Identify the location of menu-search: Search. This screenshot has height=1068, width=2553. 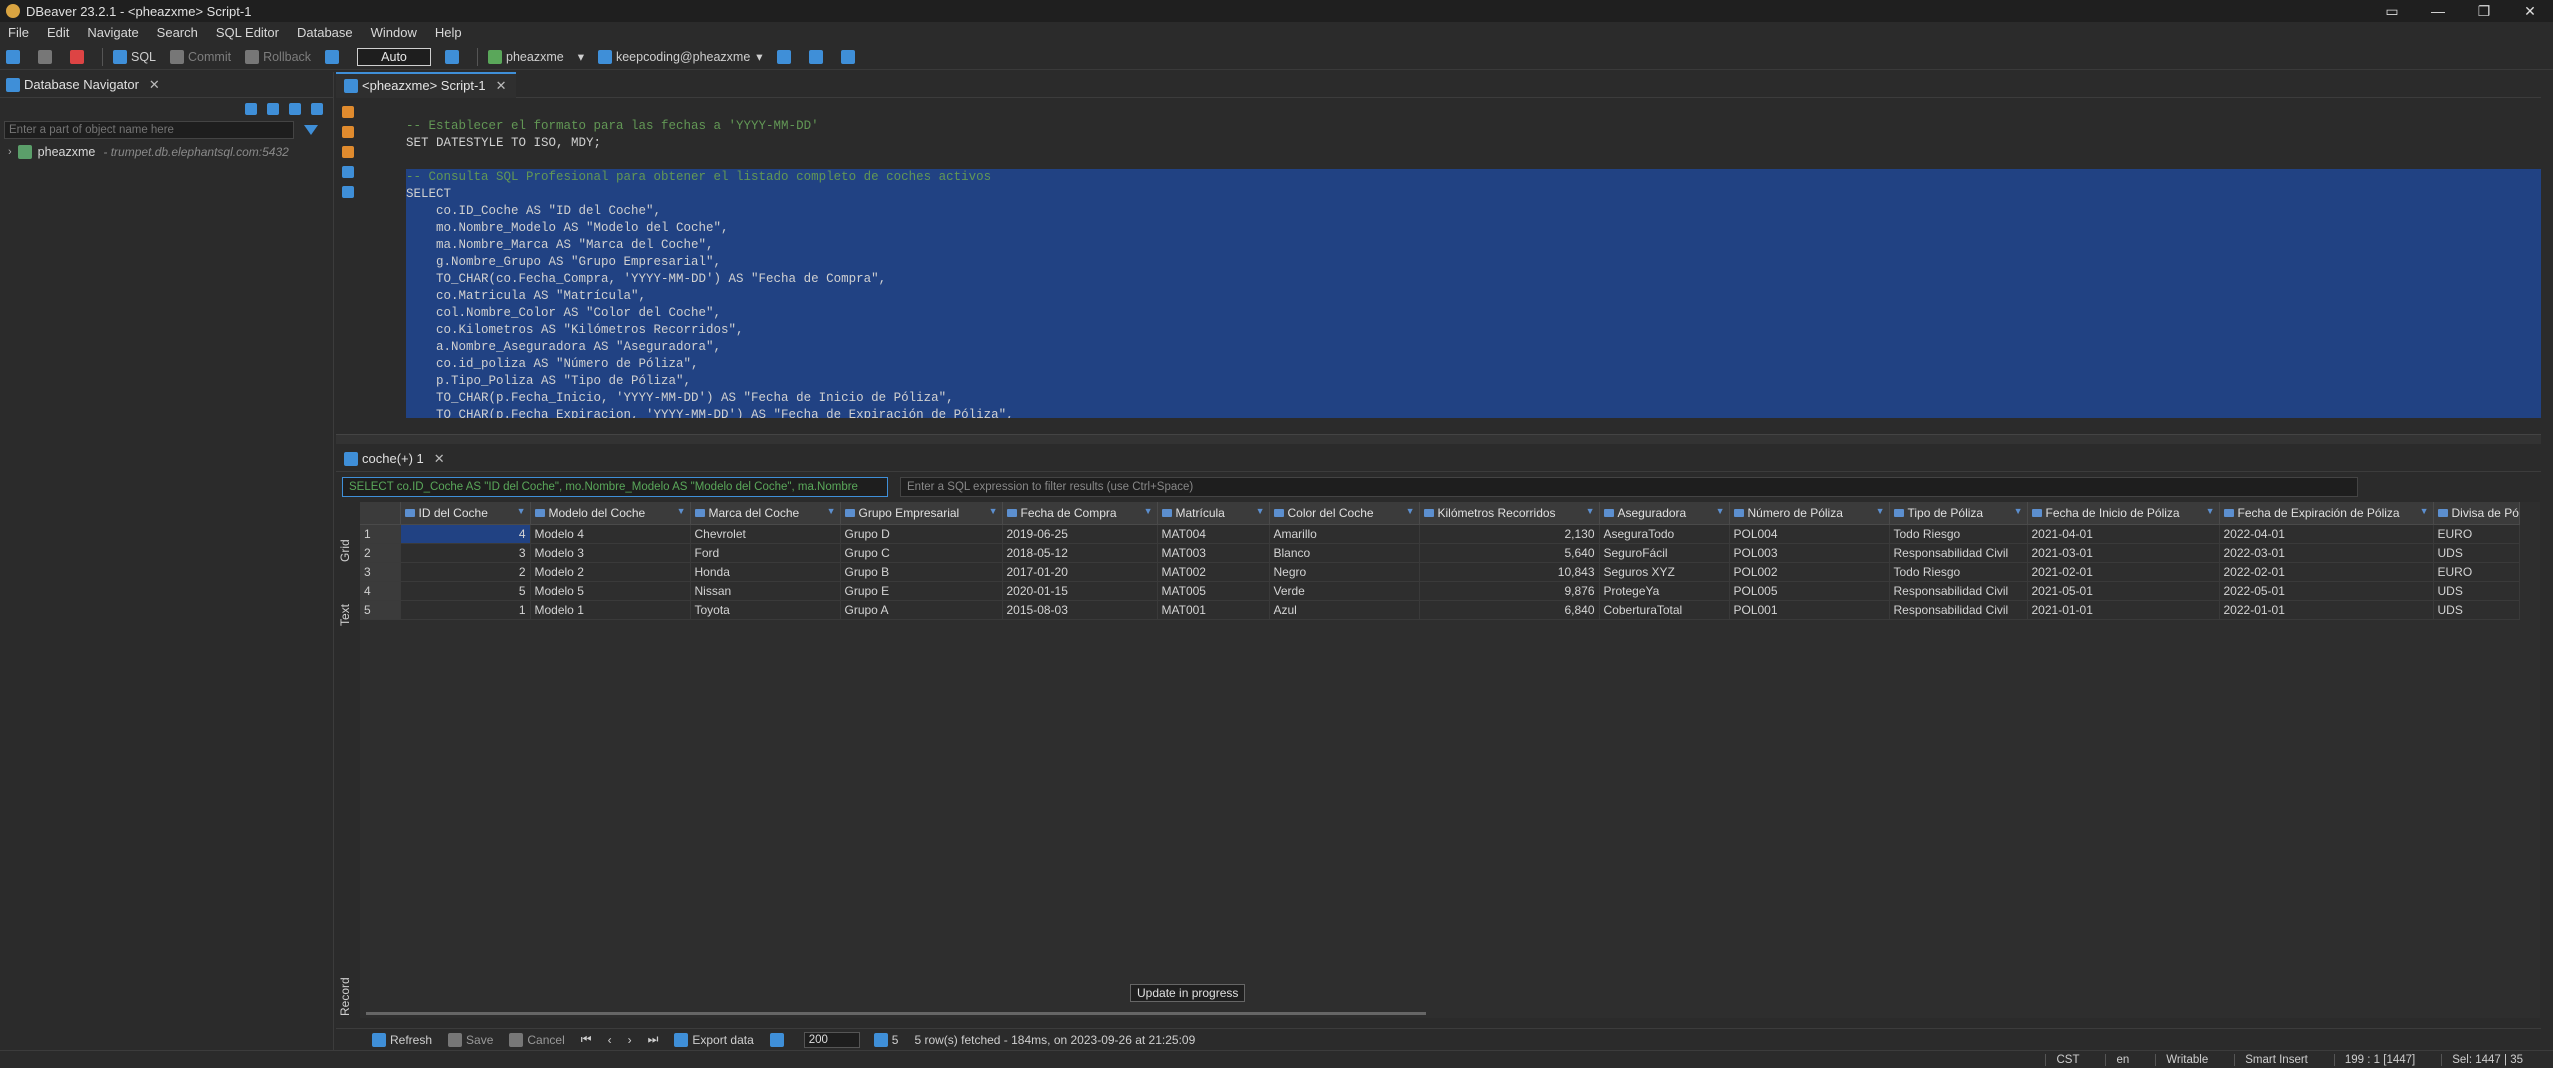
(177, 32).